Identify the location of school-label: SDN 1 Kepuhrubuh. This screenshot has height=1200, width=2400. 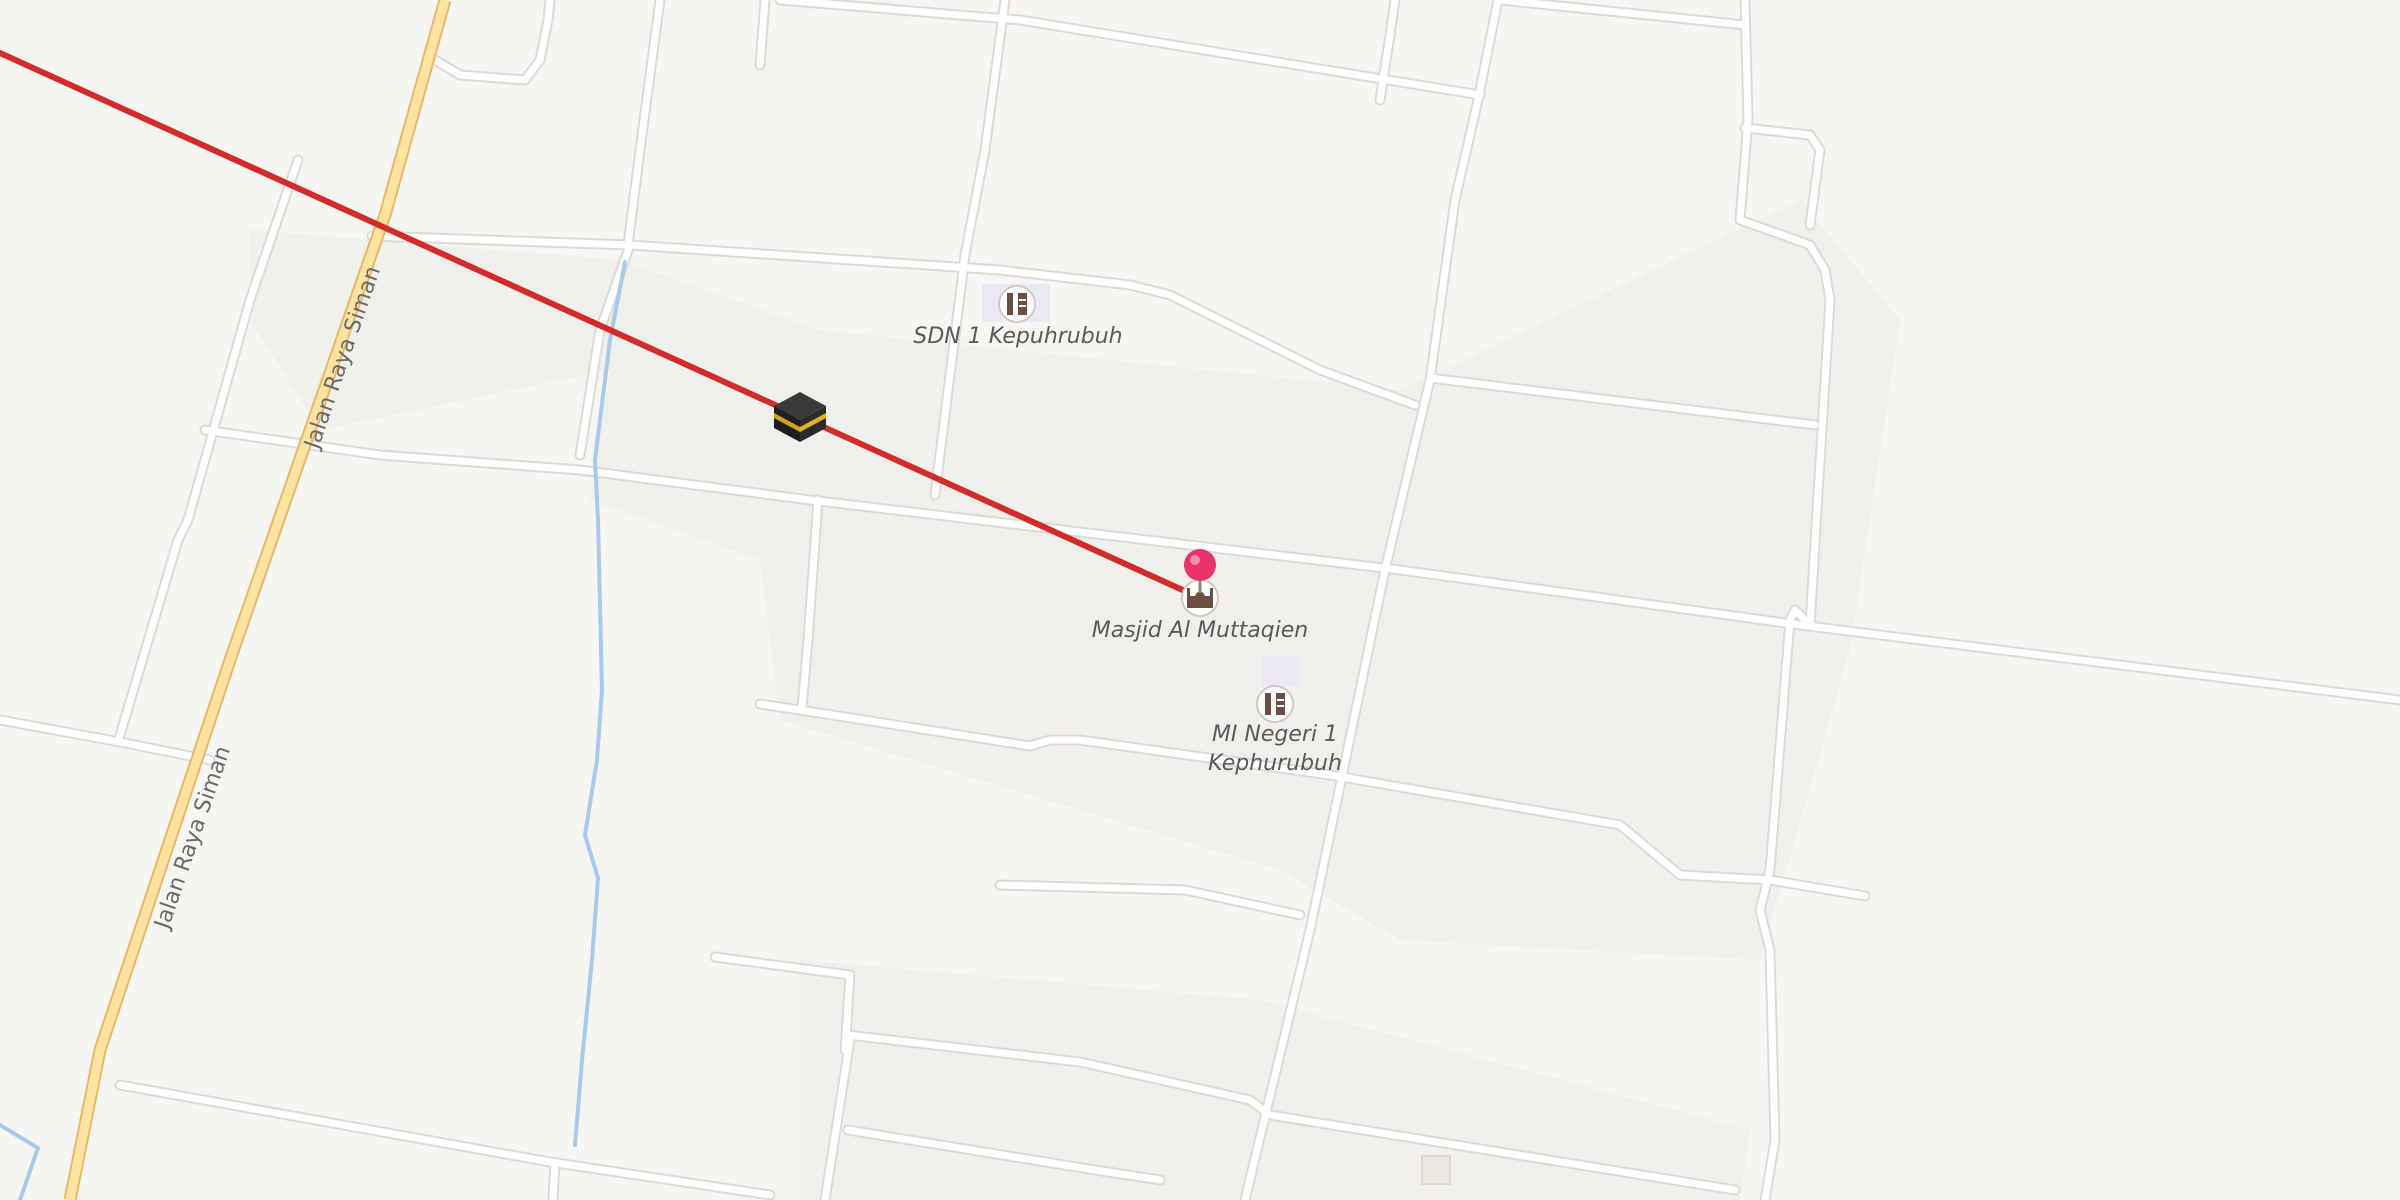
(1017, 336).